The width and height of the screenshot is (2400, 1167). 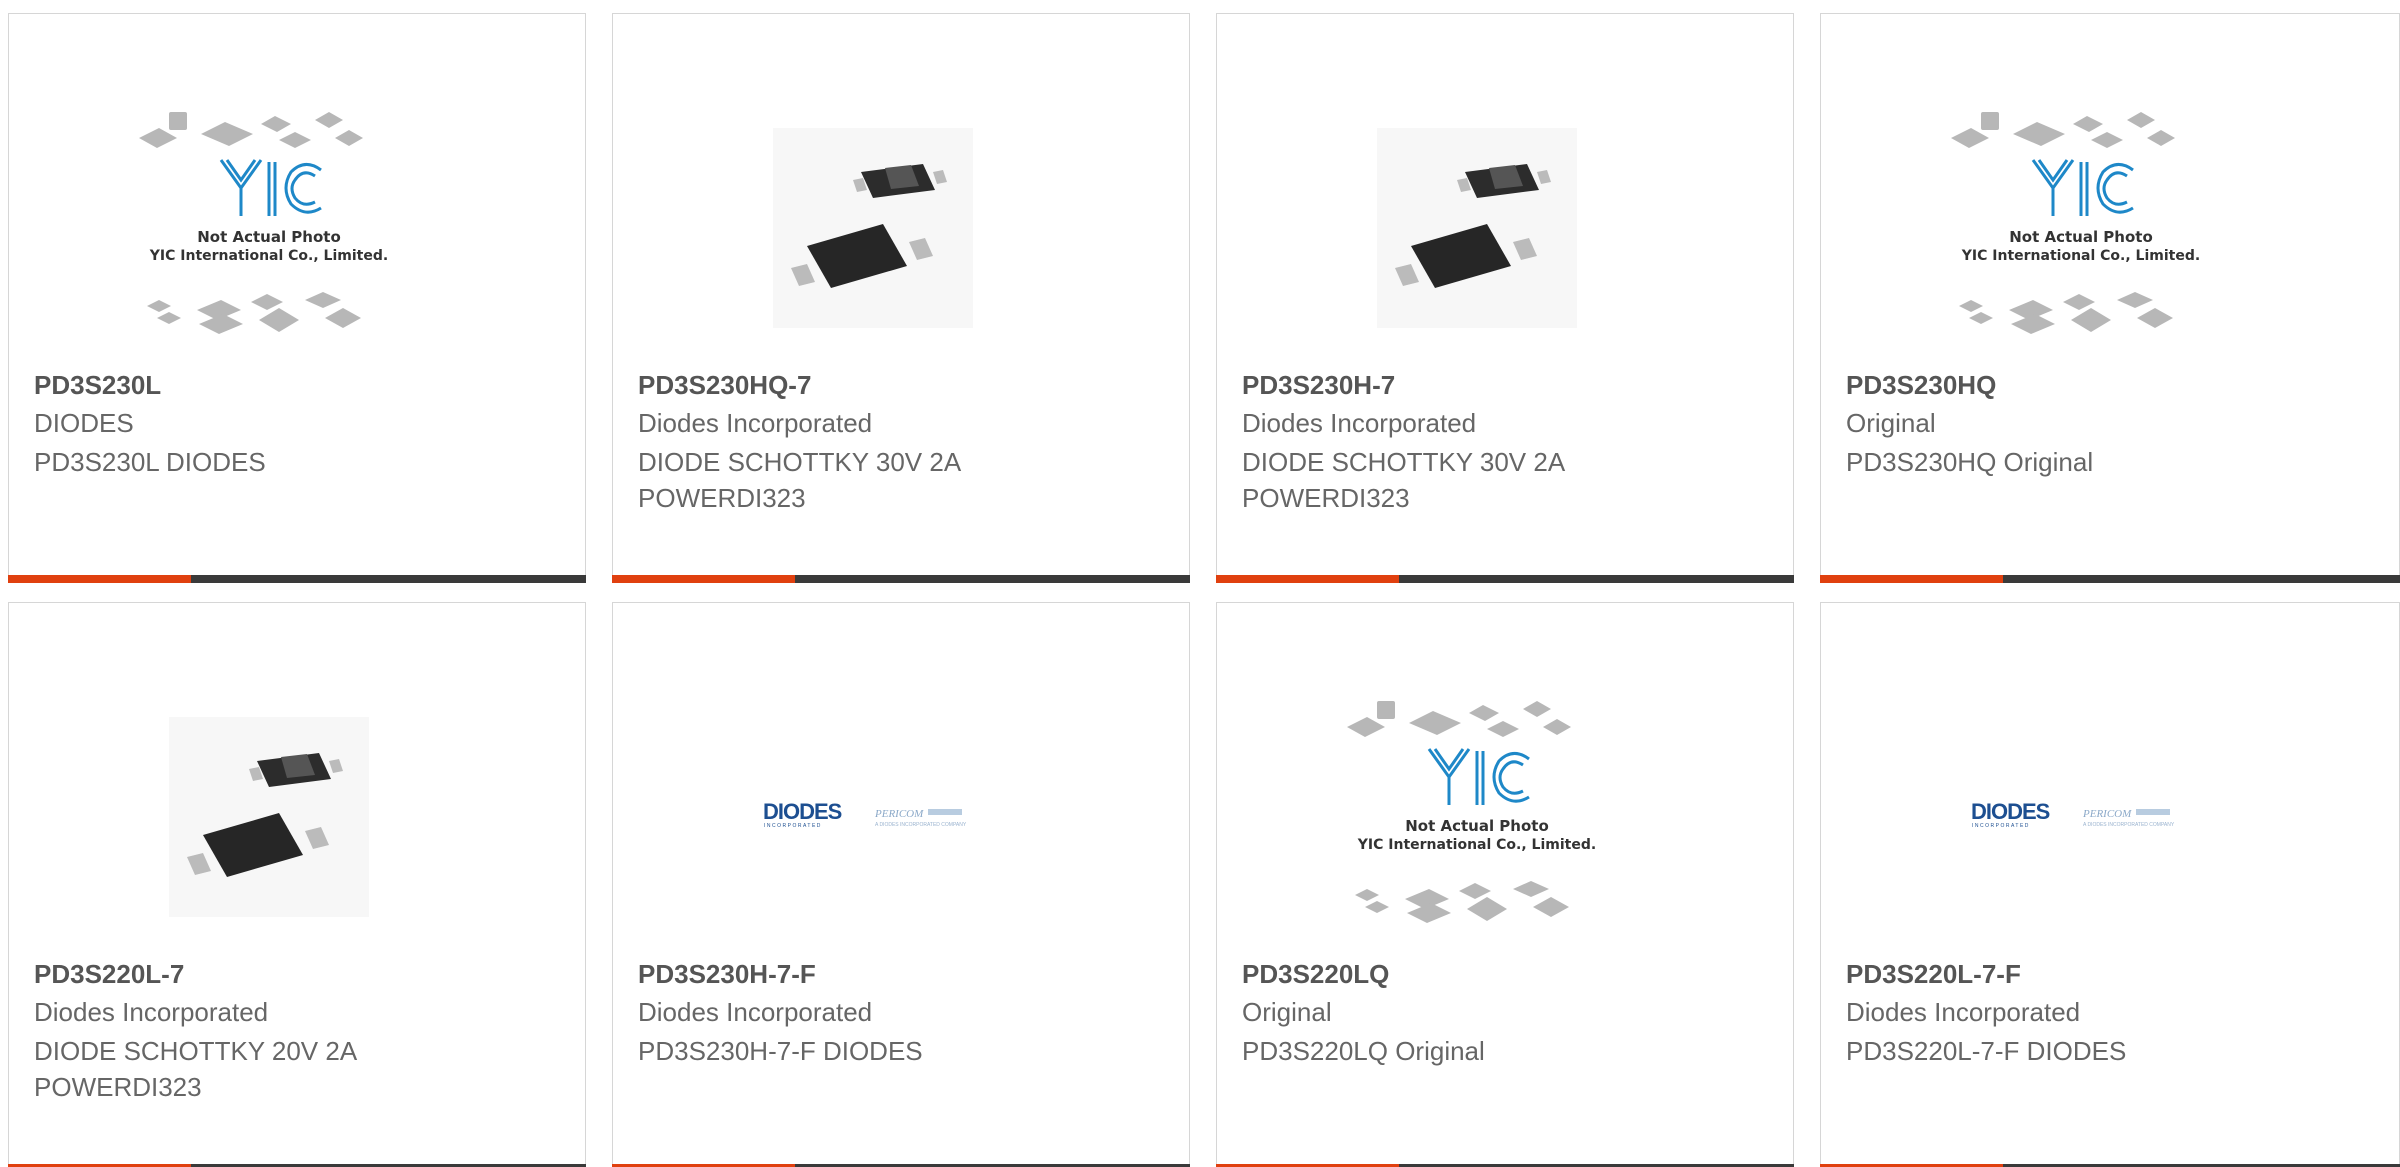 What do you see at coordinates (109, 974) in the screenshot?
I see `part-number: PD3S220L-7` at bounding box center [109, 974].